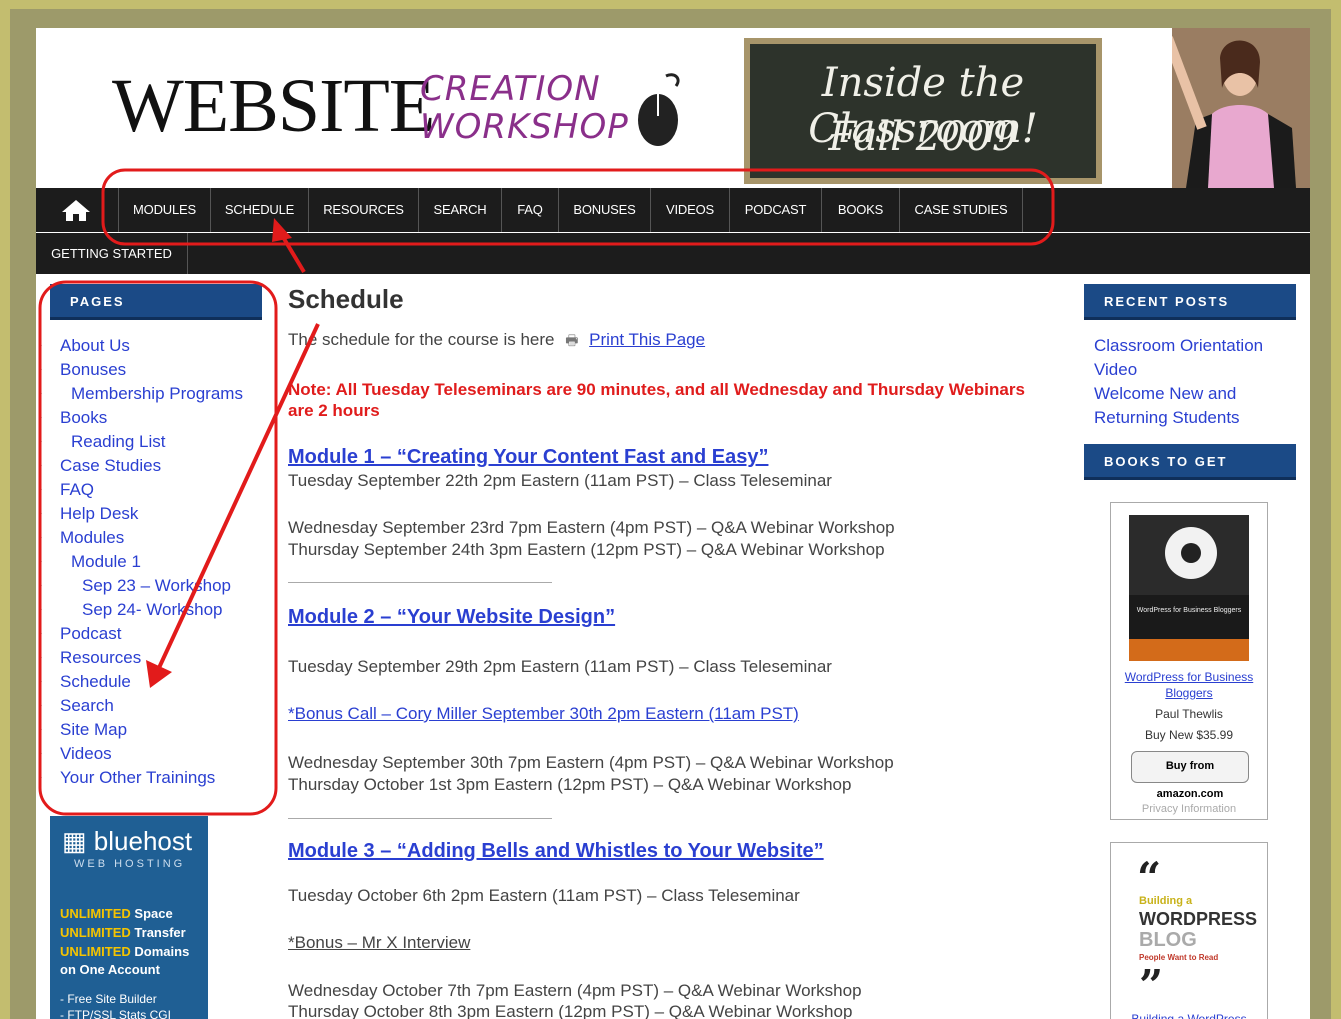 The height and width of the screenshot is (1019, 1341). I want to click on logo-website-text: WEBSITE, so click(273, 106).